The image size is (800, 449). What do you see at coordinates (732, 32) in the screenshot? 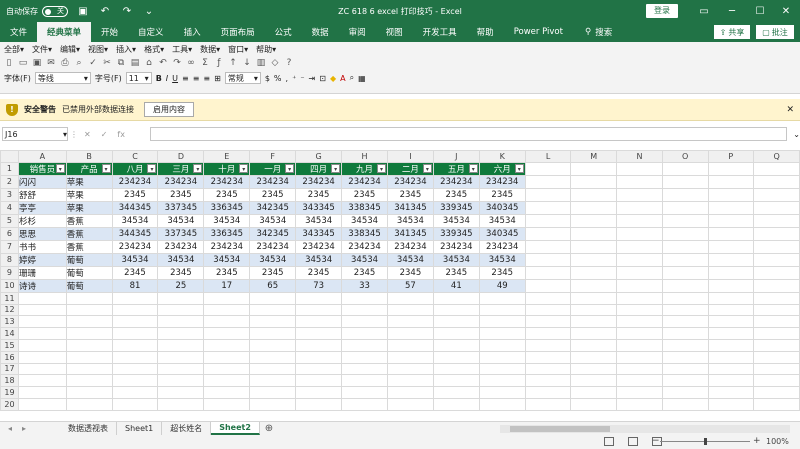
I see `share-button: ⇪ 共享` at bounding box center [732, 32].